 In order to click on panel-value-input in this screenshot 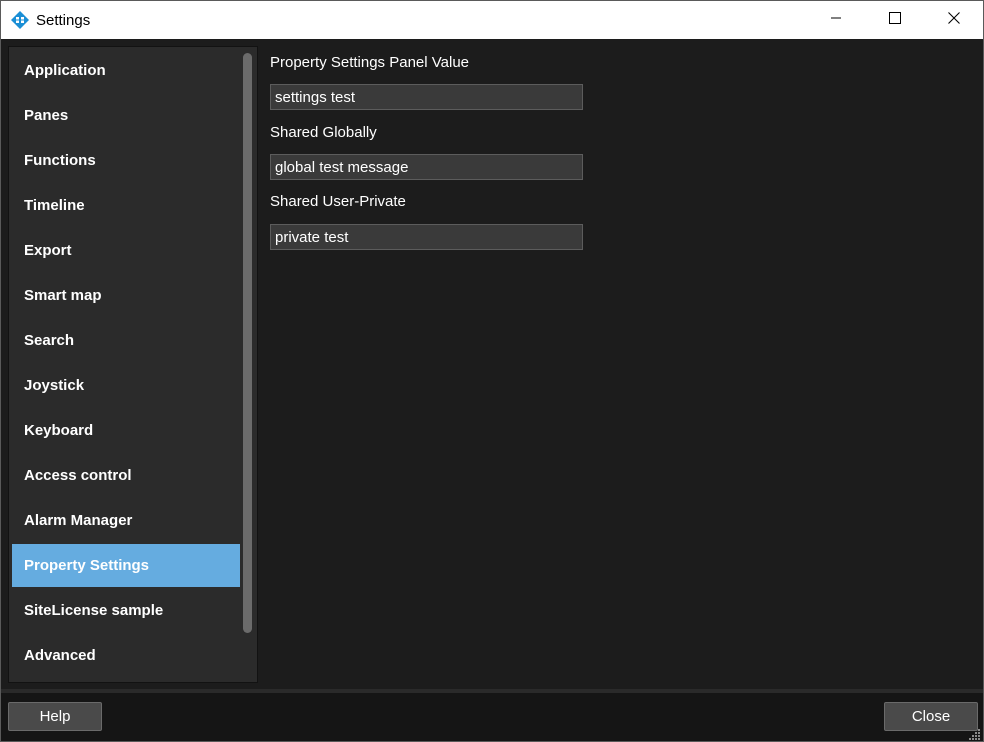, I will do `click(426, 97)`.